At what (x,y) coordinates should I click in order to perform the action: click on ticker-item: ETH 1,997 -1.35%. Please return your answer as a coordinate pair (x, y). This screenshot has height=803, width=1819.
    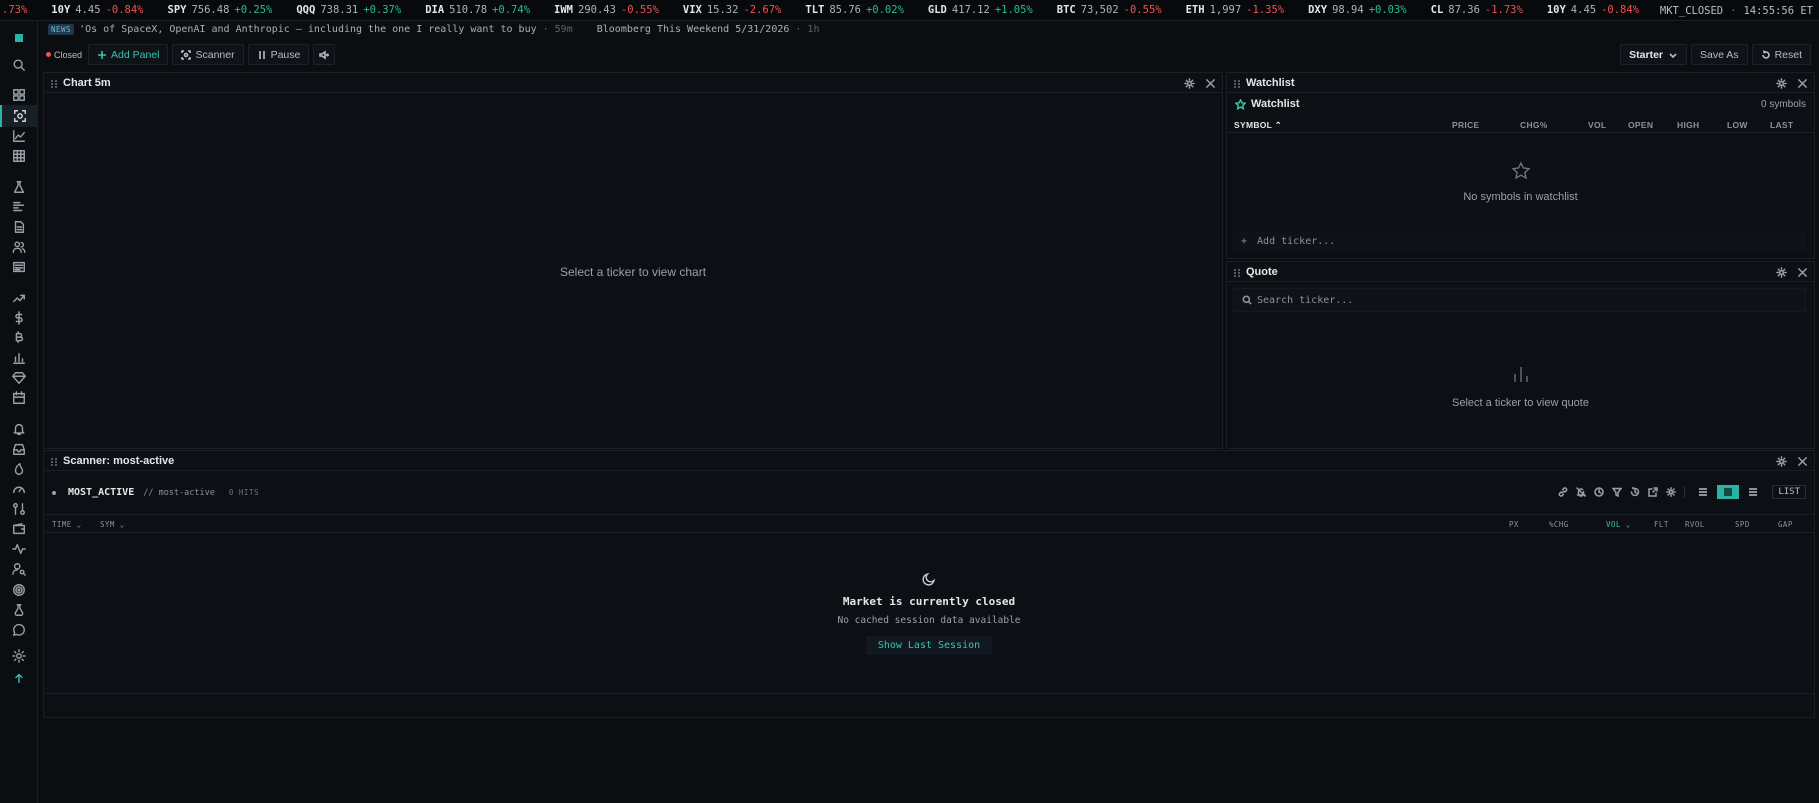
    Looking at the image, I should click on (1235, 10).